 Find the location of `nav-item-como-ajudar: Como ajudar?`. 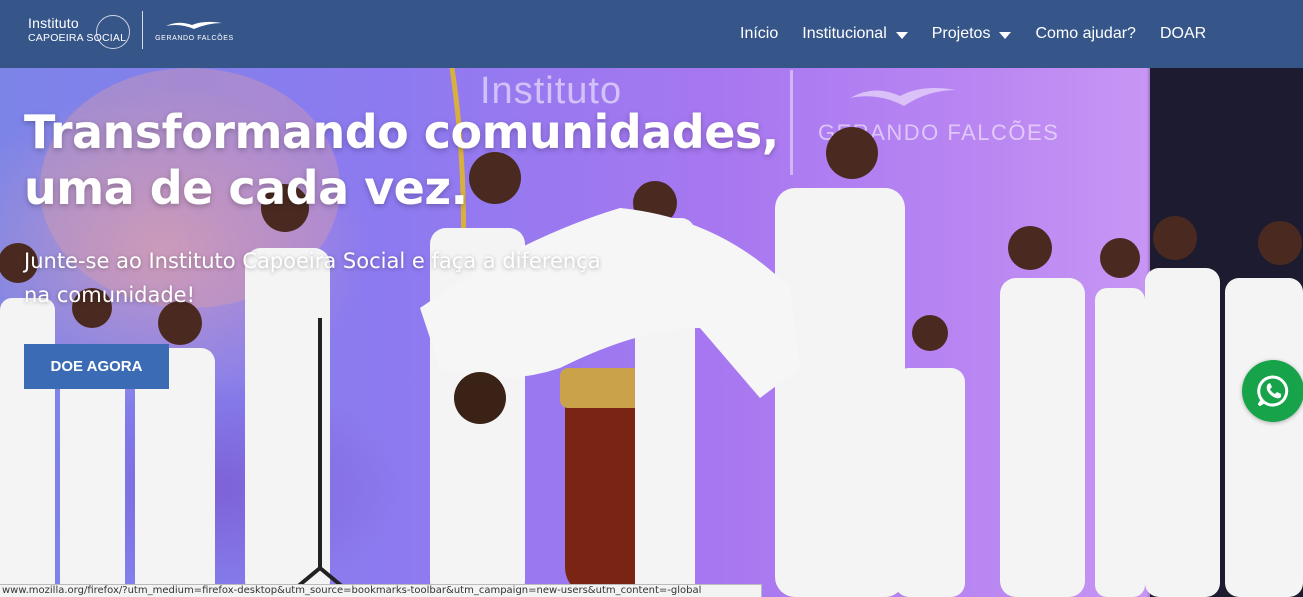

nav-item-como-ajudar: Como ajudar? is located at coordinates (1085, 34).